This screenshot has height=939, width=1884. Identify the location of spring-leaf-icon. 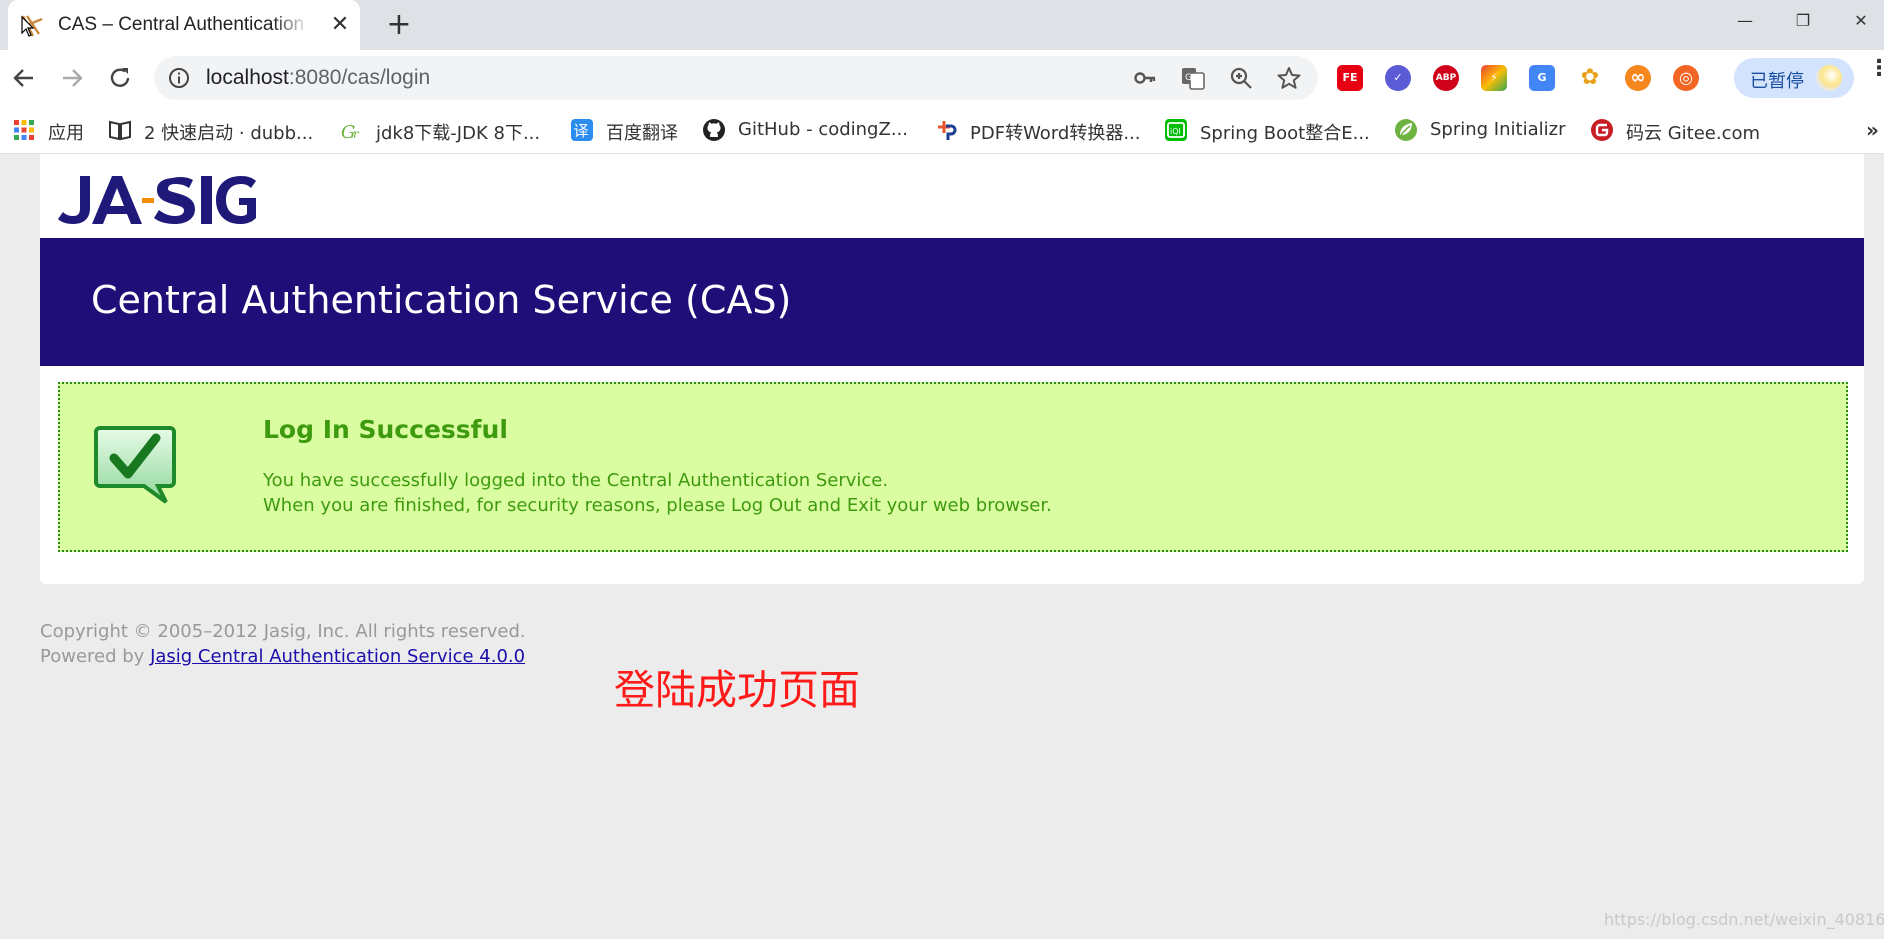
(1406, 130).